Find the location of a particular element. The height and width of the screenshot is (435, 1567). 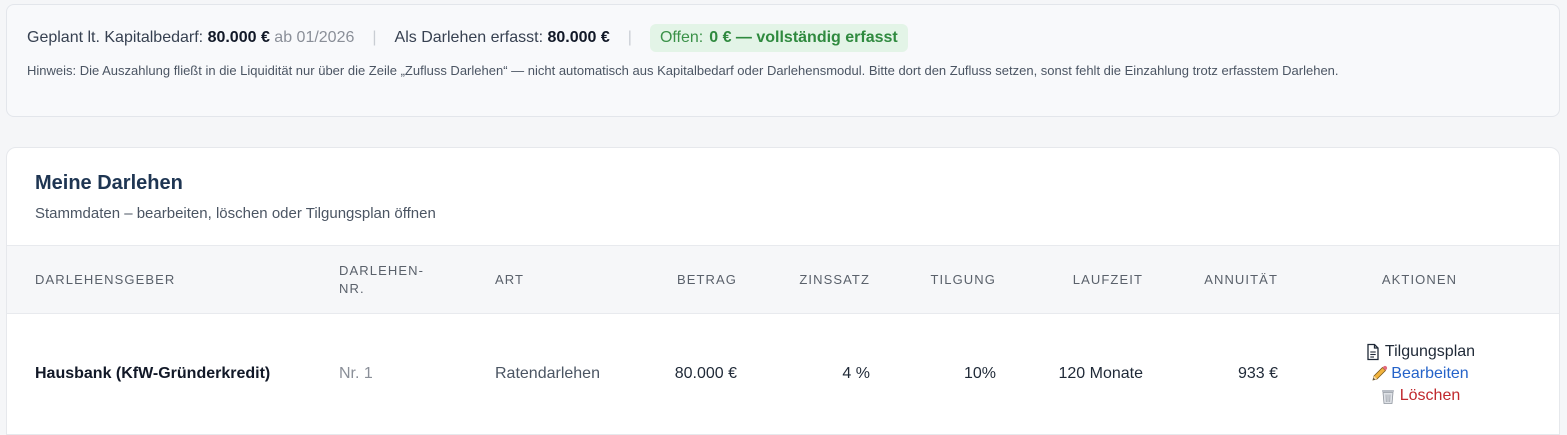

document-icon is located at coordinates (1373, 351).